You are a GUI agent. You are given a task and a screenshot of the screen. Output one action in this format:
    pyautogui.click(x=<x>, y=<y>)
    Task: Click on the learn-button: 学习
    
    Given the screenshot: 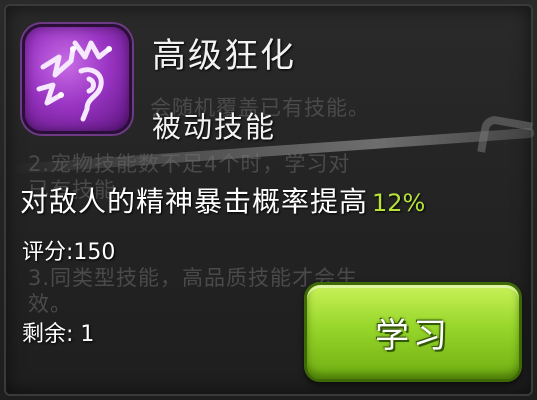 What is the action you would take?
    pyautogui.click(x=413, y=332)
    